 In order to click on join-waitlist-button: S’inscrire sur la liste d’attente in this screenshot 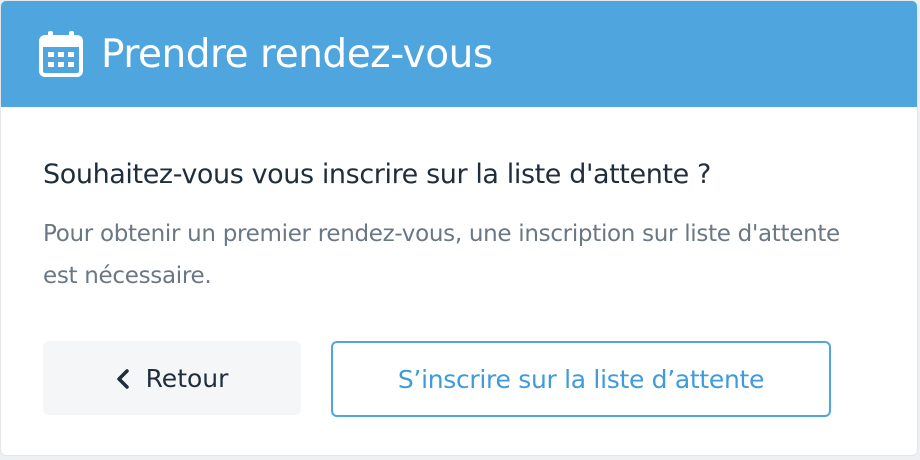, I will do `click(581, 379)`.